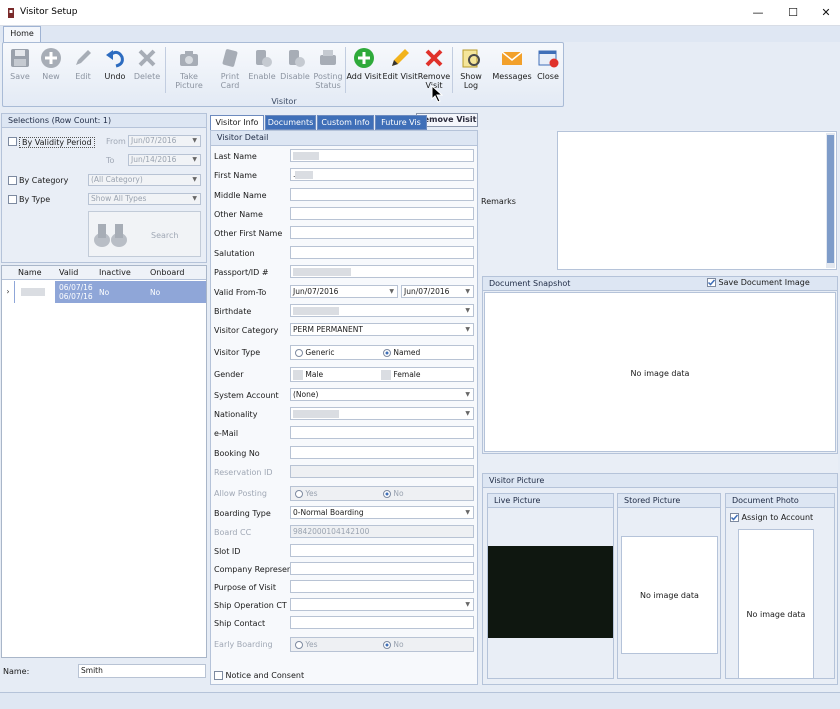 This screenshot has width=840, height=709. Describe the element at coordinates (830, 200) in the screenshot. I see `scrollbar` at that location.